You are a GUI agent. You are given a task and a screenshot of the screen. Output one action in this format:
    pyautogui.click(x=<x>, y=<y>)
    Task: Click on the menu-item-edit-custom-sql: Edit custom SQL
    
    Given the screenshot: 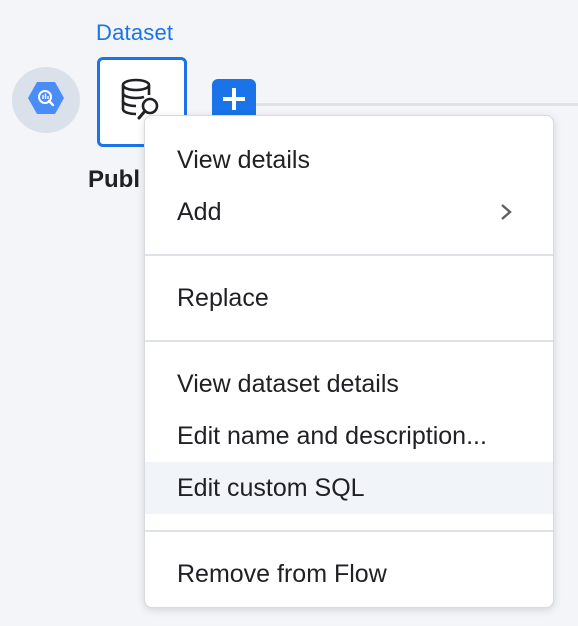 What is the action you would take?
    pyautogui.click(x=349, y=488)
    